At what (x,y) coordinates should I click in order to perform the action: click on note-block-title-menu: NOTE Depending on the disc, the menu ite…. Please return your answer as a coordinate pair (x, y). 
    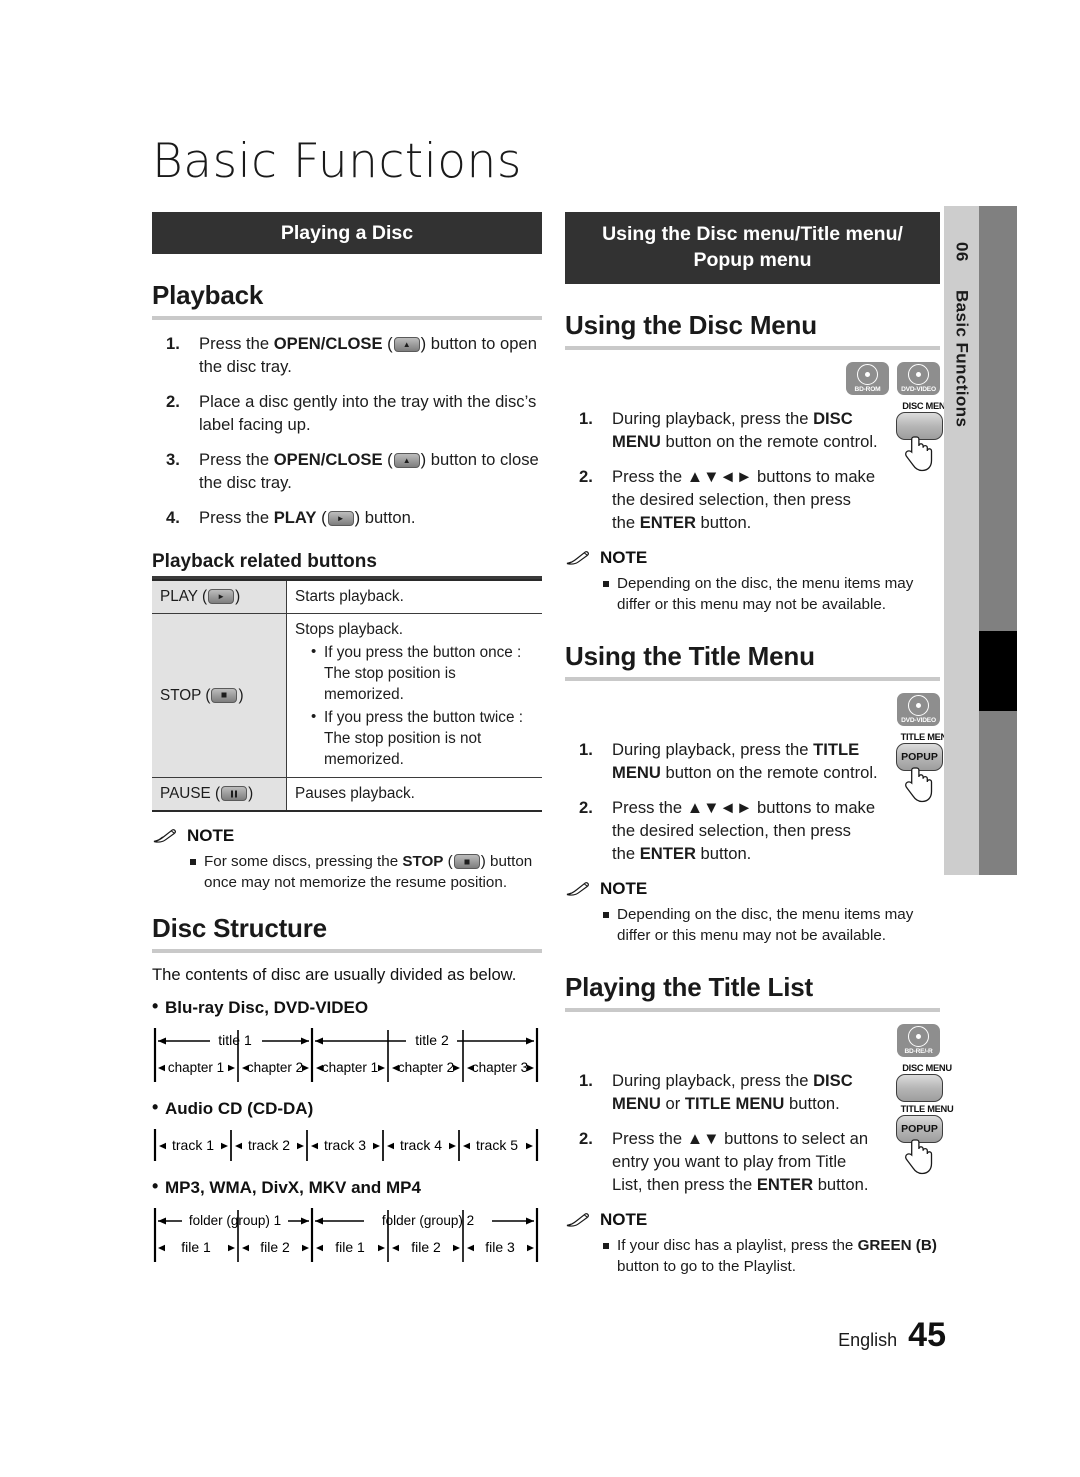
    Looking at the image, I should click on (752, 912).